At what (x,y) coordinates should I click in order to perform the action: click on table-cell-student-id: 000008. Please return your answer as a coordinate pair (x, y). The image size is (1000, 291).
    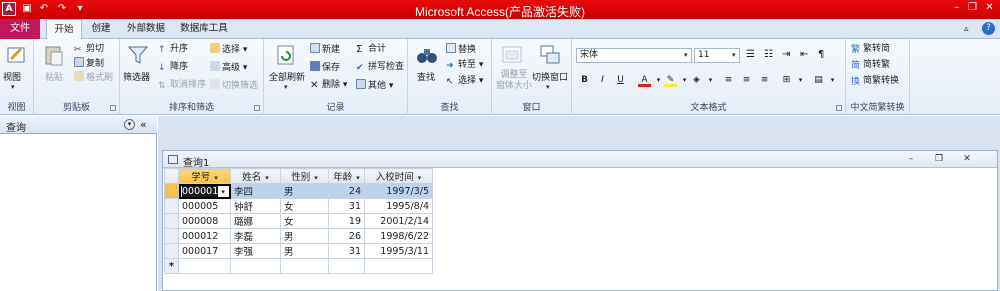
    Looking at the image, I should click on (204, 221).